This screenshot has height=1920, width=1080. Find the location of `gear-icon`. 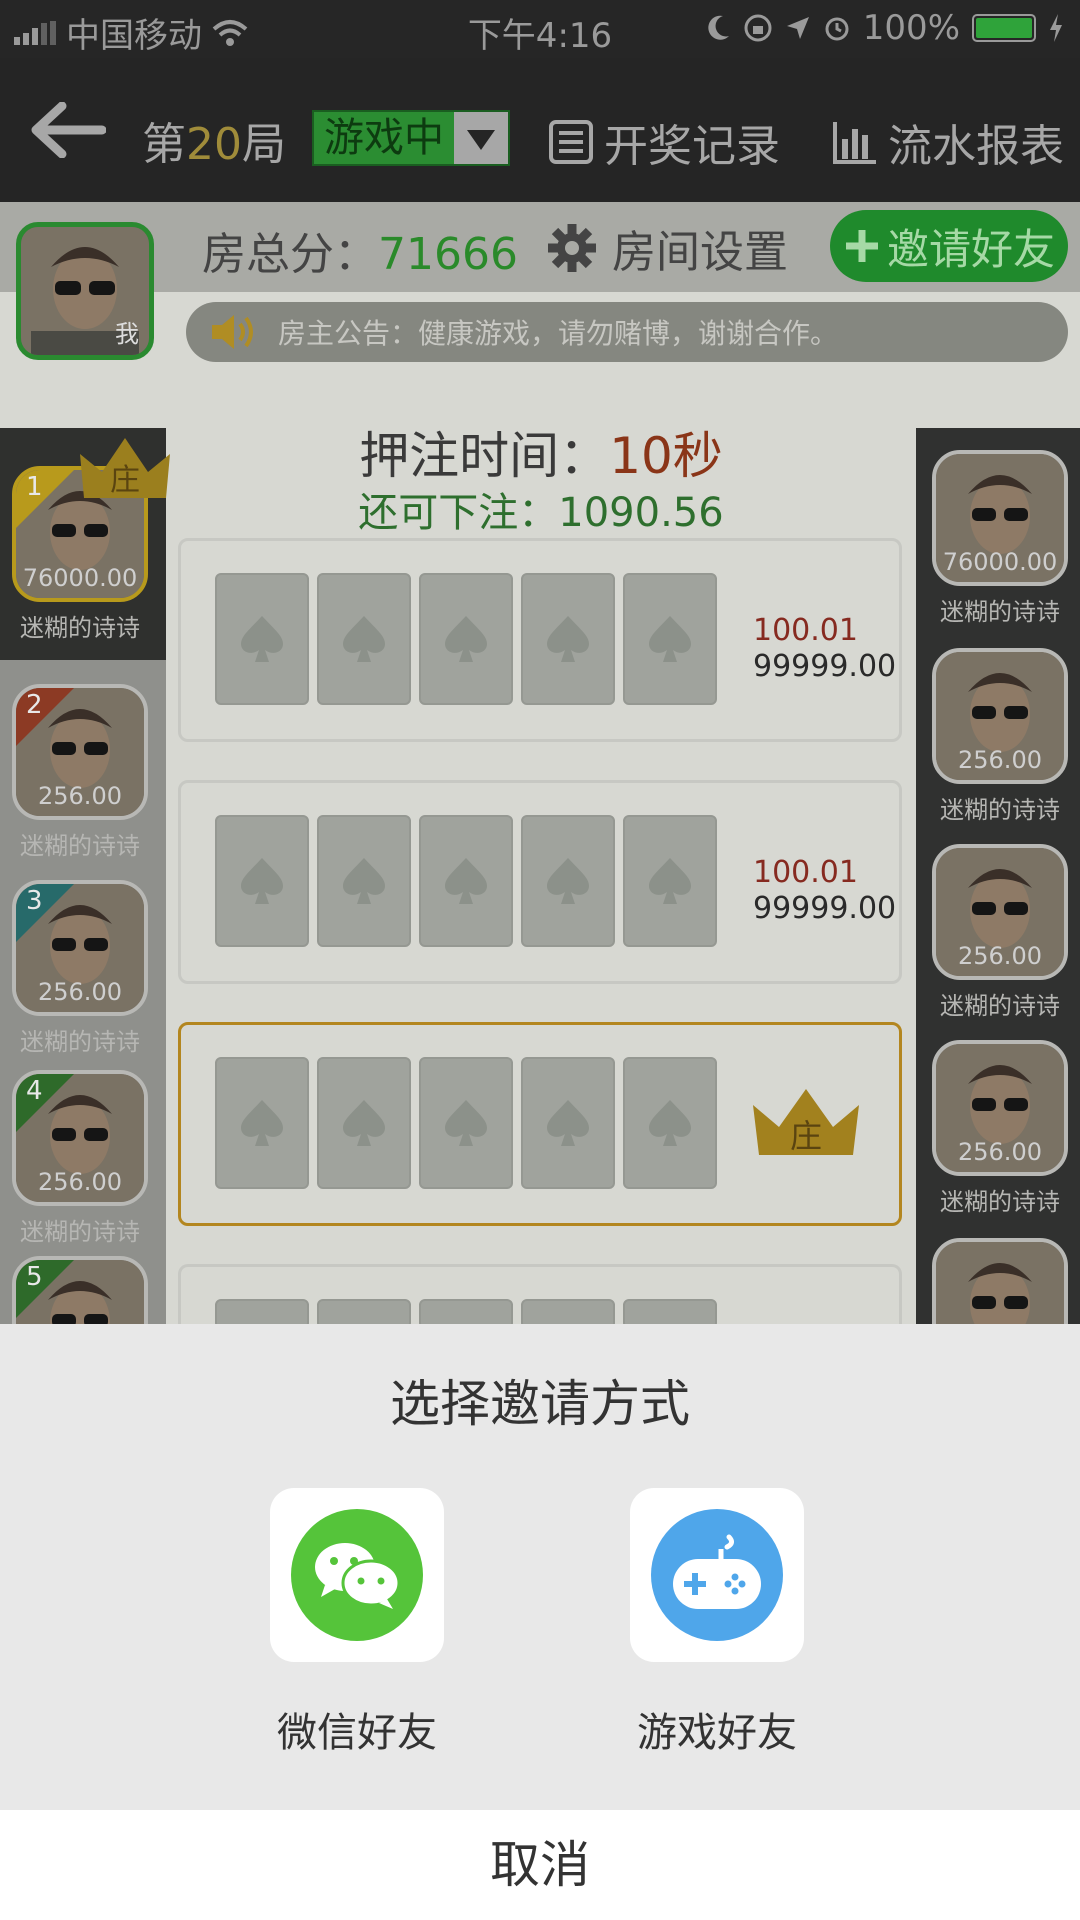

gear-icon is located at coordinates (572, 248).